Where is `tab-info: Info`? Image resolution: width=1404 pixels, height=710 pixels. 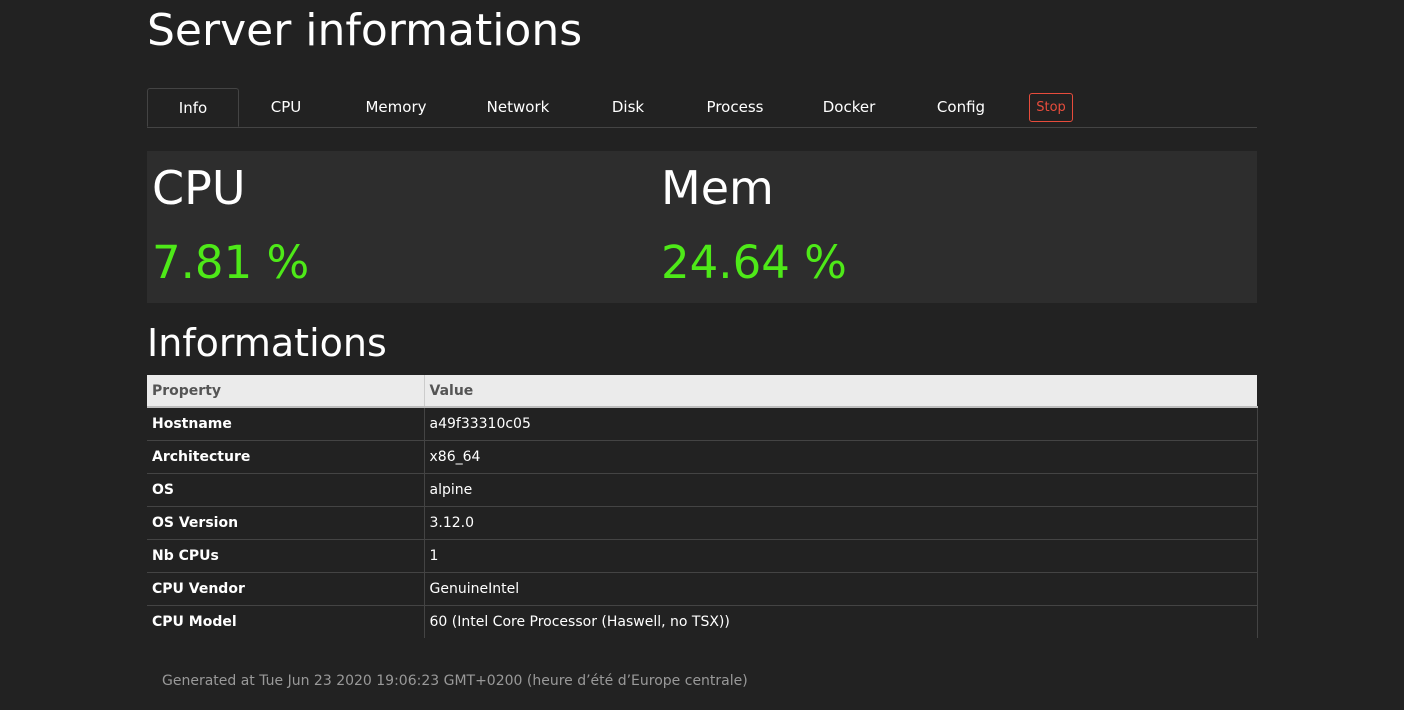 tab-info: Info is located at coordinates (193, 107).